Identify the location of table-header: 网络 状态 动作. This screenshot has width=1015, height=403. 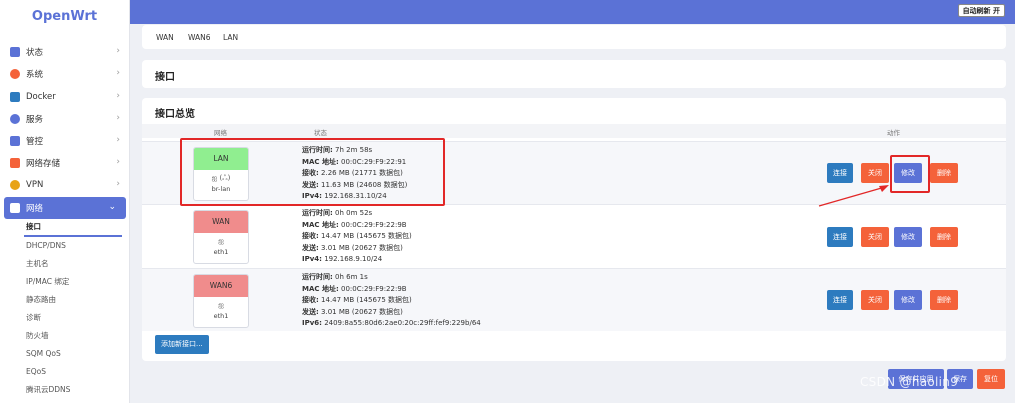
(574, 131).